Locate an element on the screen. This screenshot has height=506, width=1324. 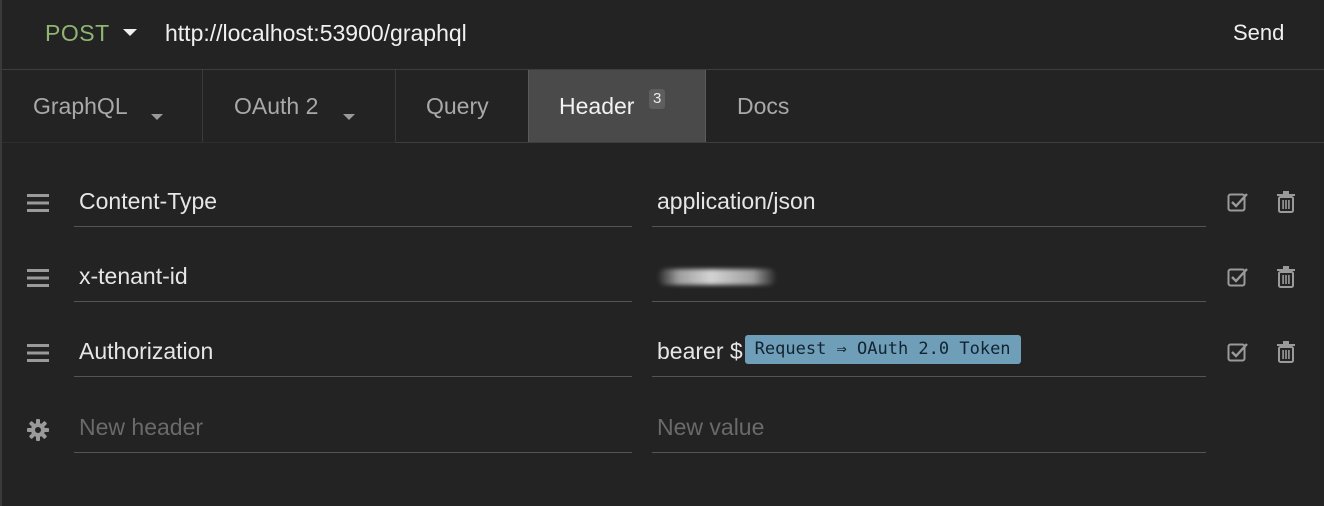
header-row: Content-Type application/json is located at coordinates (662, 215).